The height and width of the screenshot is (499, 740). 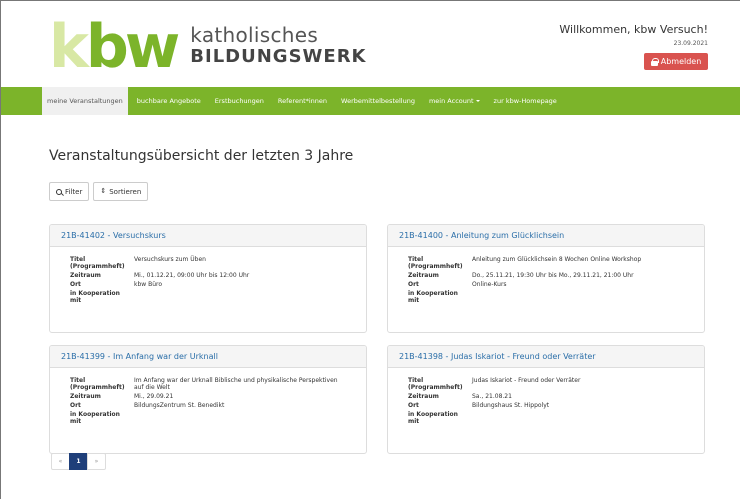 I want to click on nav-item-meine-veranstaltungen: meine Veranstaltungen, so click(x=85, y=101).